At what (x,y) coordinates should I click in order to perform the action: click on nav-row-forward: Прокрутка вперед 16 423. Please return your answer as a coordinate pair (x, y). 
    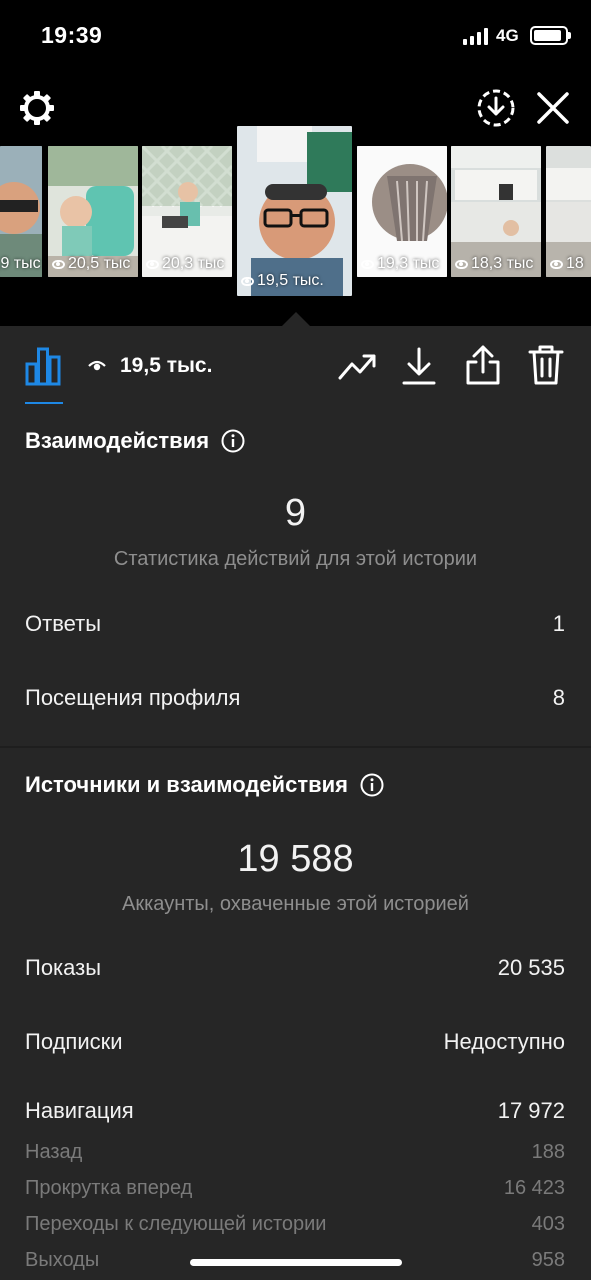
    Looking at the image, I should click on (295, 1188).